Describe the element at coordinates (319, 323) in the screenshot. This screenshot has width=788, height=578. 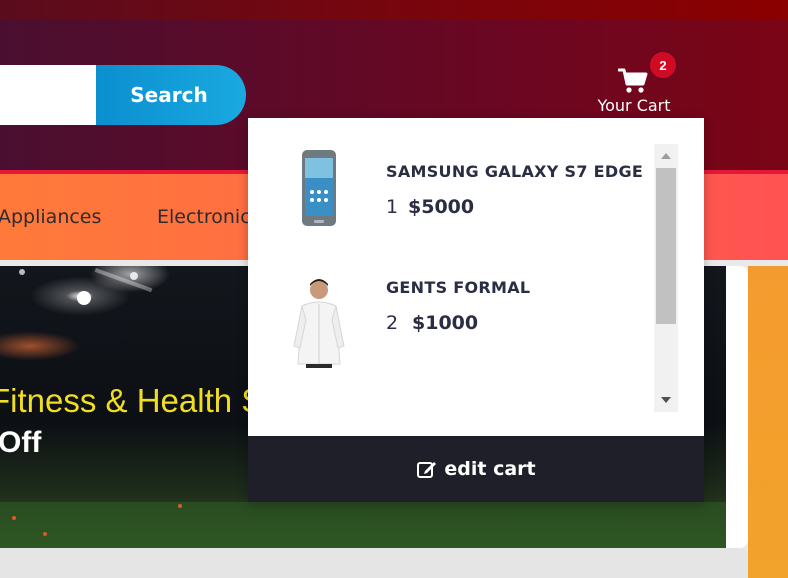
I see `shirt-image` at that location.